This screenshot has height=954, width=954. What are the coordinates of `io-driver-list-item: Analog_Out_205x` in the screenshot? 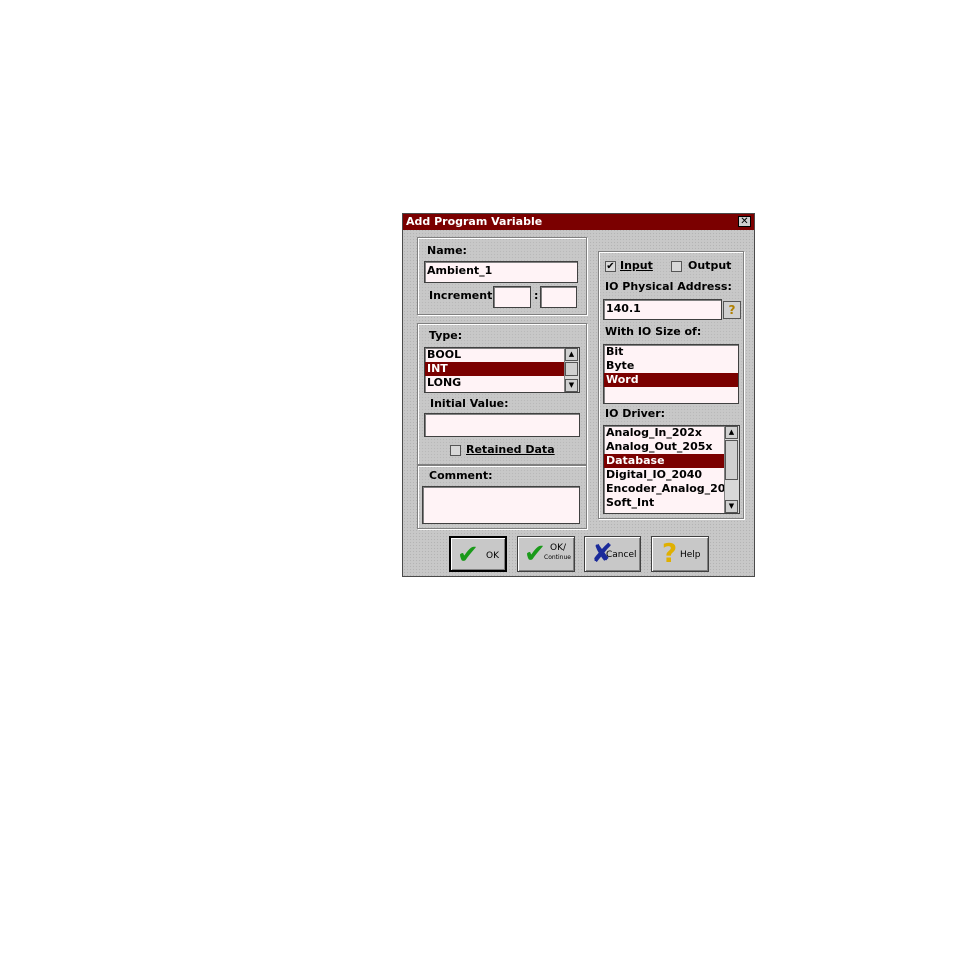 It's located at (671, 447).